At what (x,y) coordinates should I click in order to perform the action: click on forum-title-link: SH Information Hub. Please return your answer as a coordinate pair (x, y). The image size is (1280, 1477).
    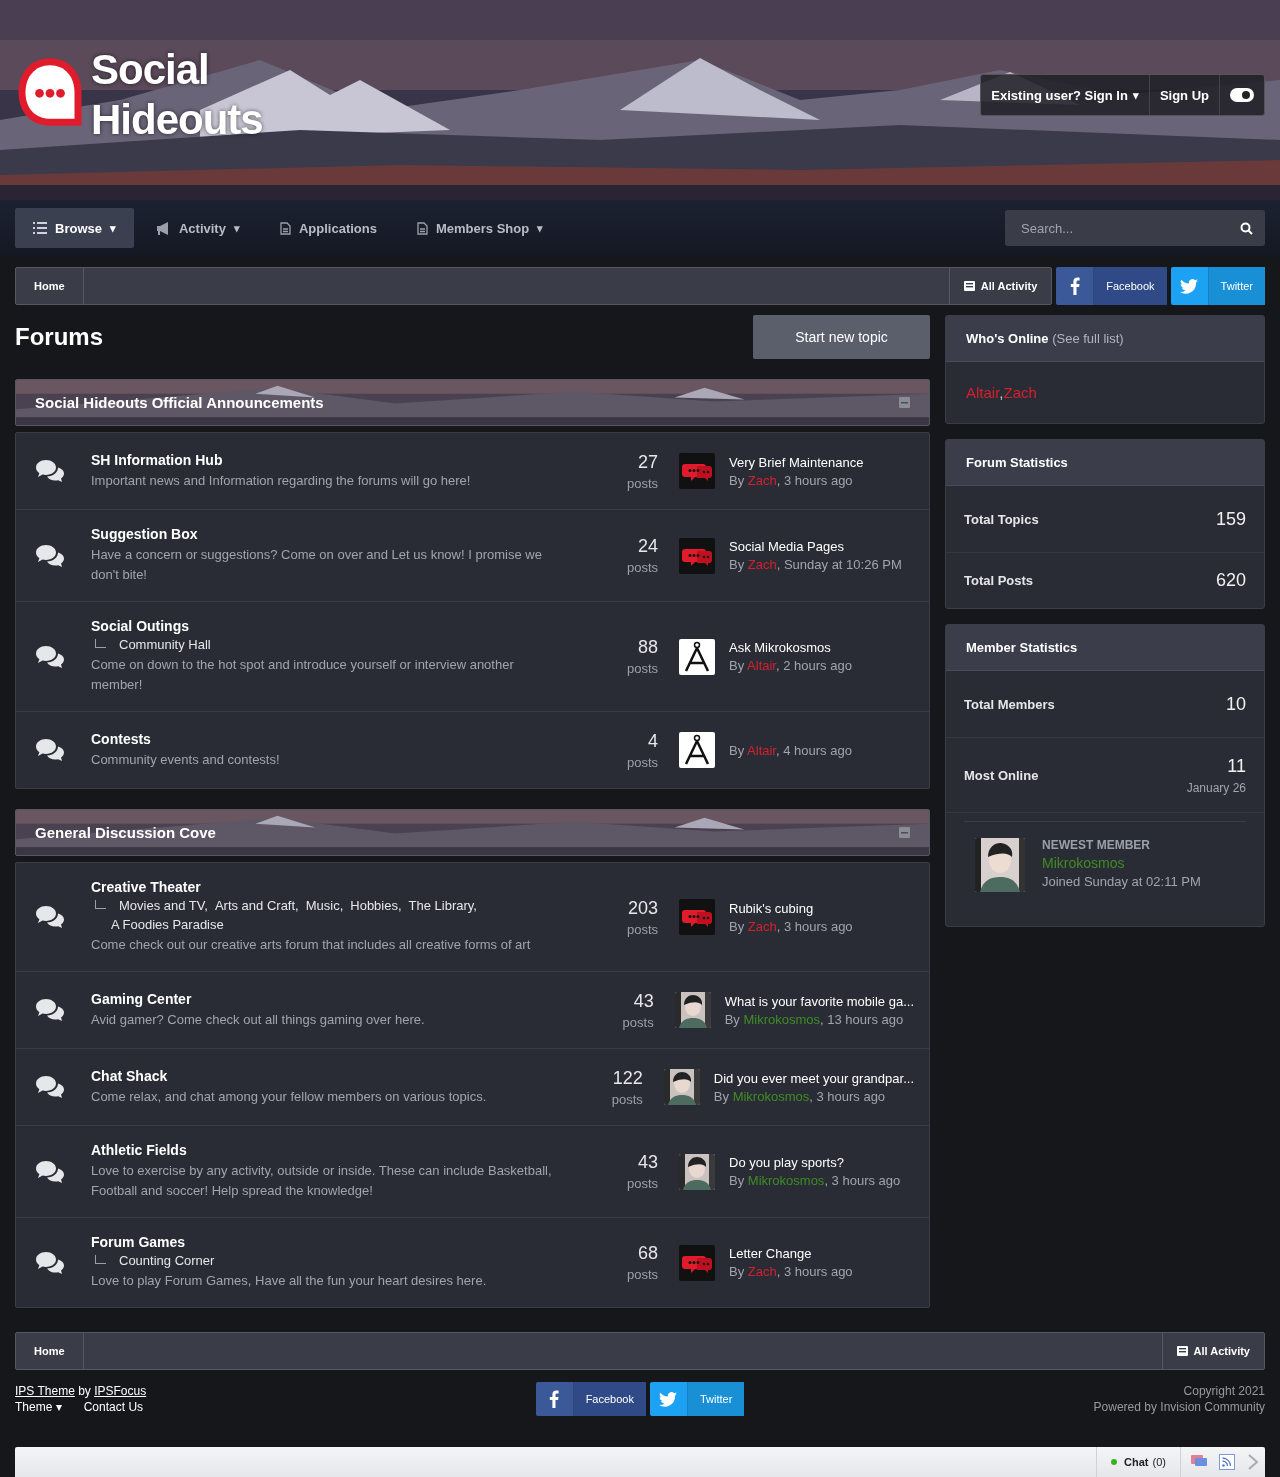
    Looking at the image, I should click on (323, 459).